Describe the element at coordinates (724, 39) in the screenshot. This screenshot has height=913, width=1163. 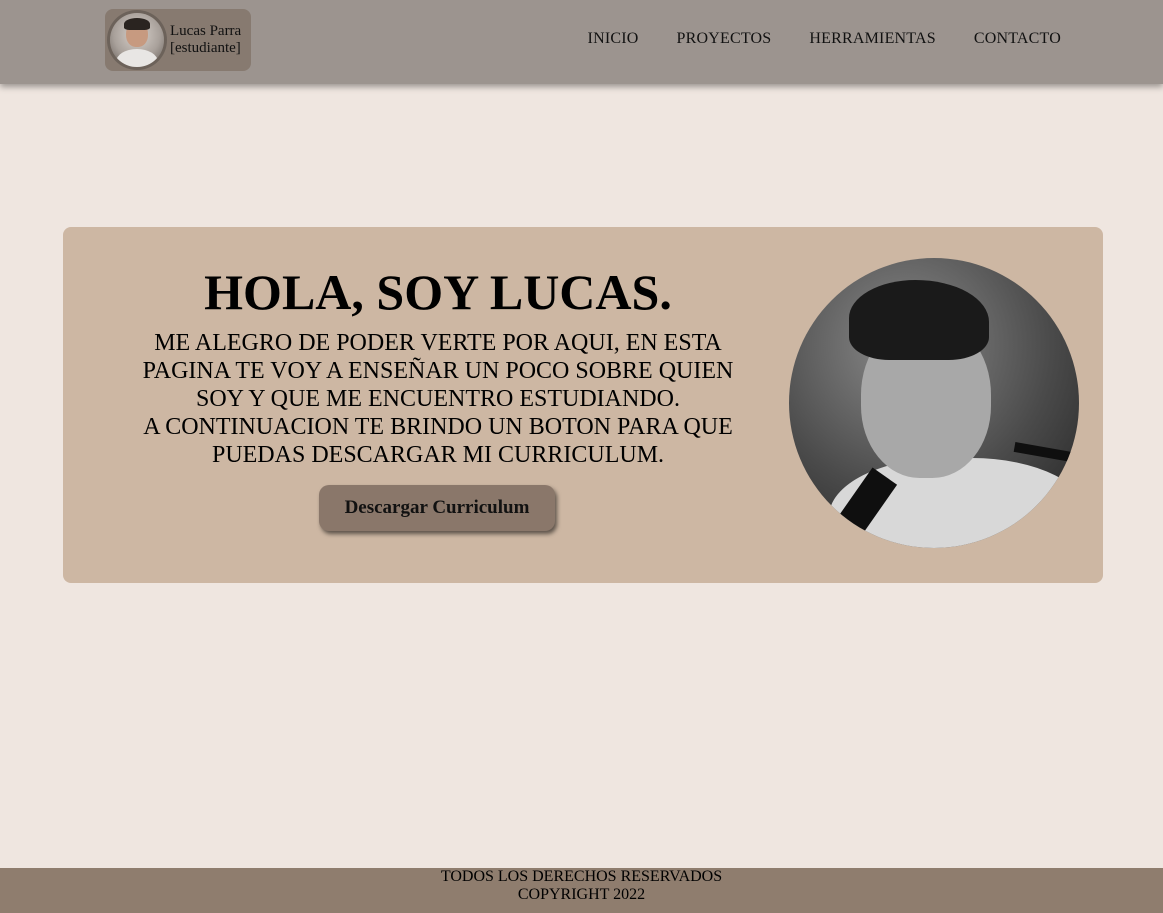
I see `nav-link-proyectos: PROYECTOS` at that location.